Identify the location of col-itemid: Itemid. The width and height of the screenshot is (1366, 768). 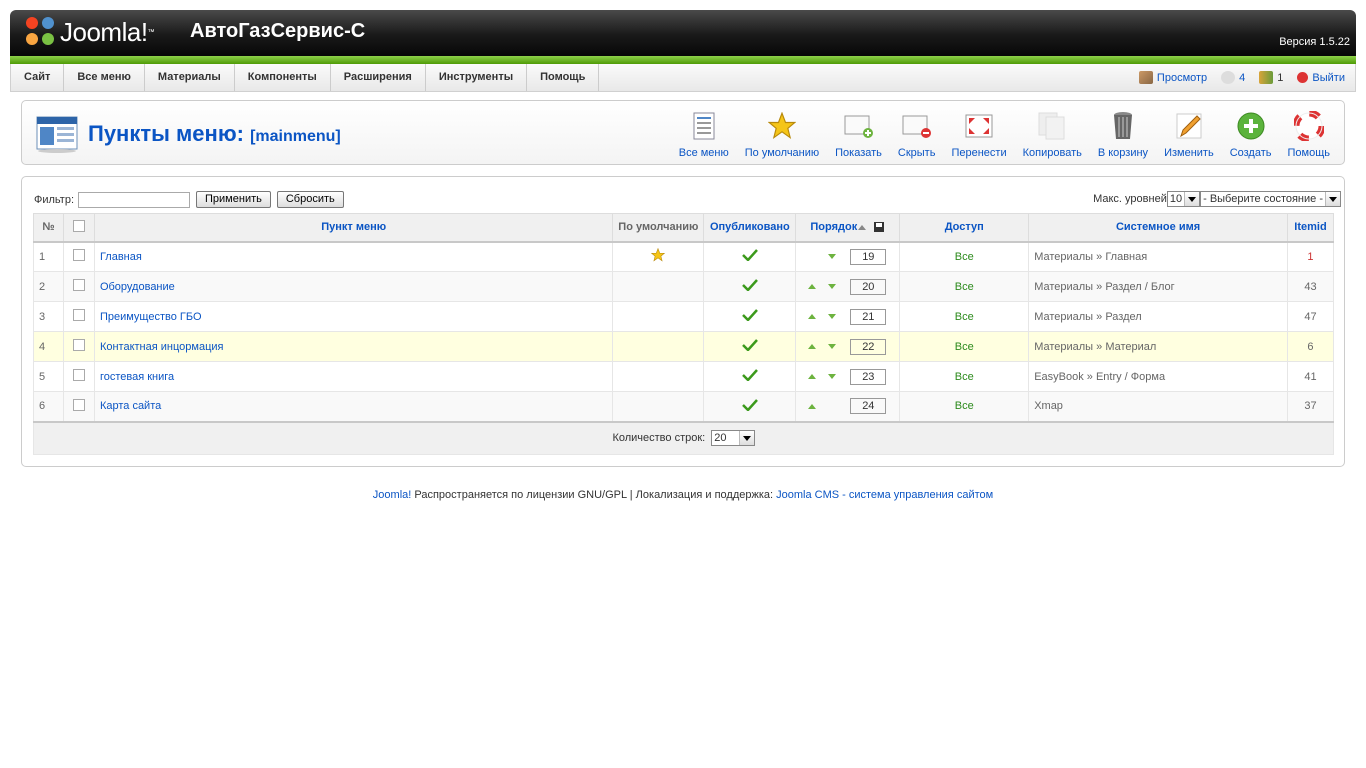
(1310, 228).